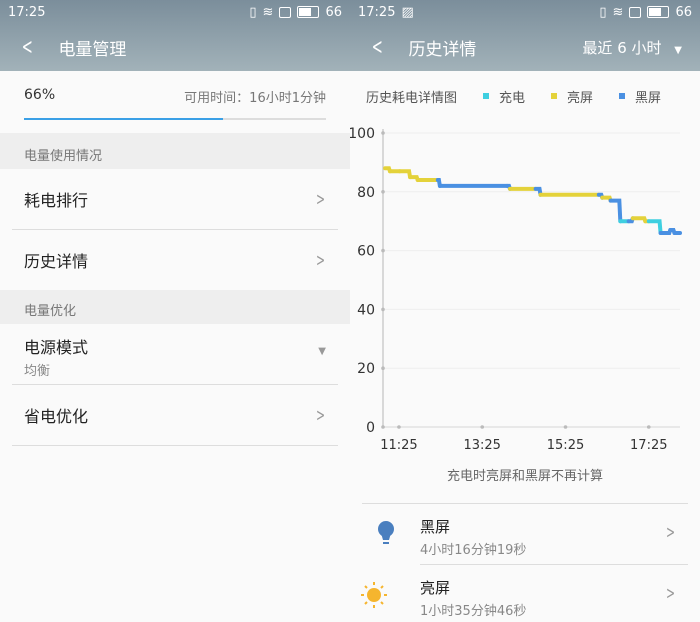 The width and height of the screenshot is (700, 622). I want to click on x-tick-label: 13:25, so click(481, 445).